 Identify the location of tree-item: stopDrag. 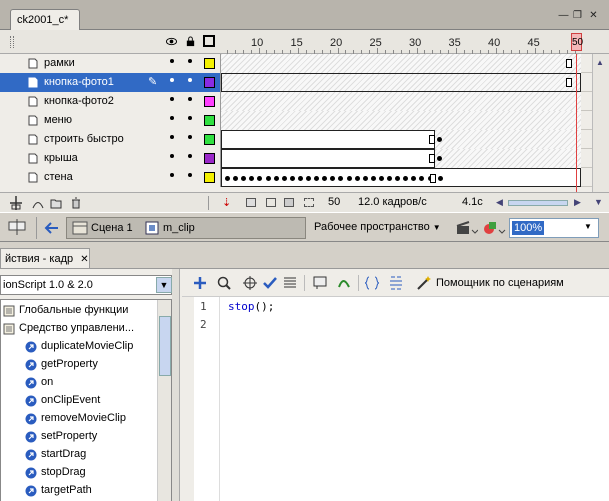
(79, 473).